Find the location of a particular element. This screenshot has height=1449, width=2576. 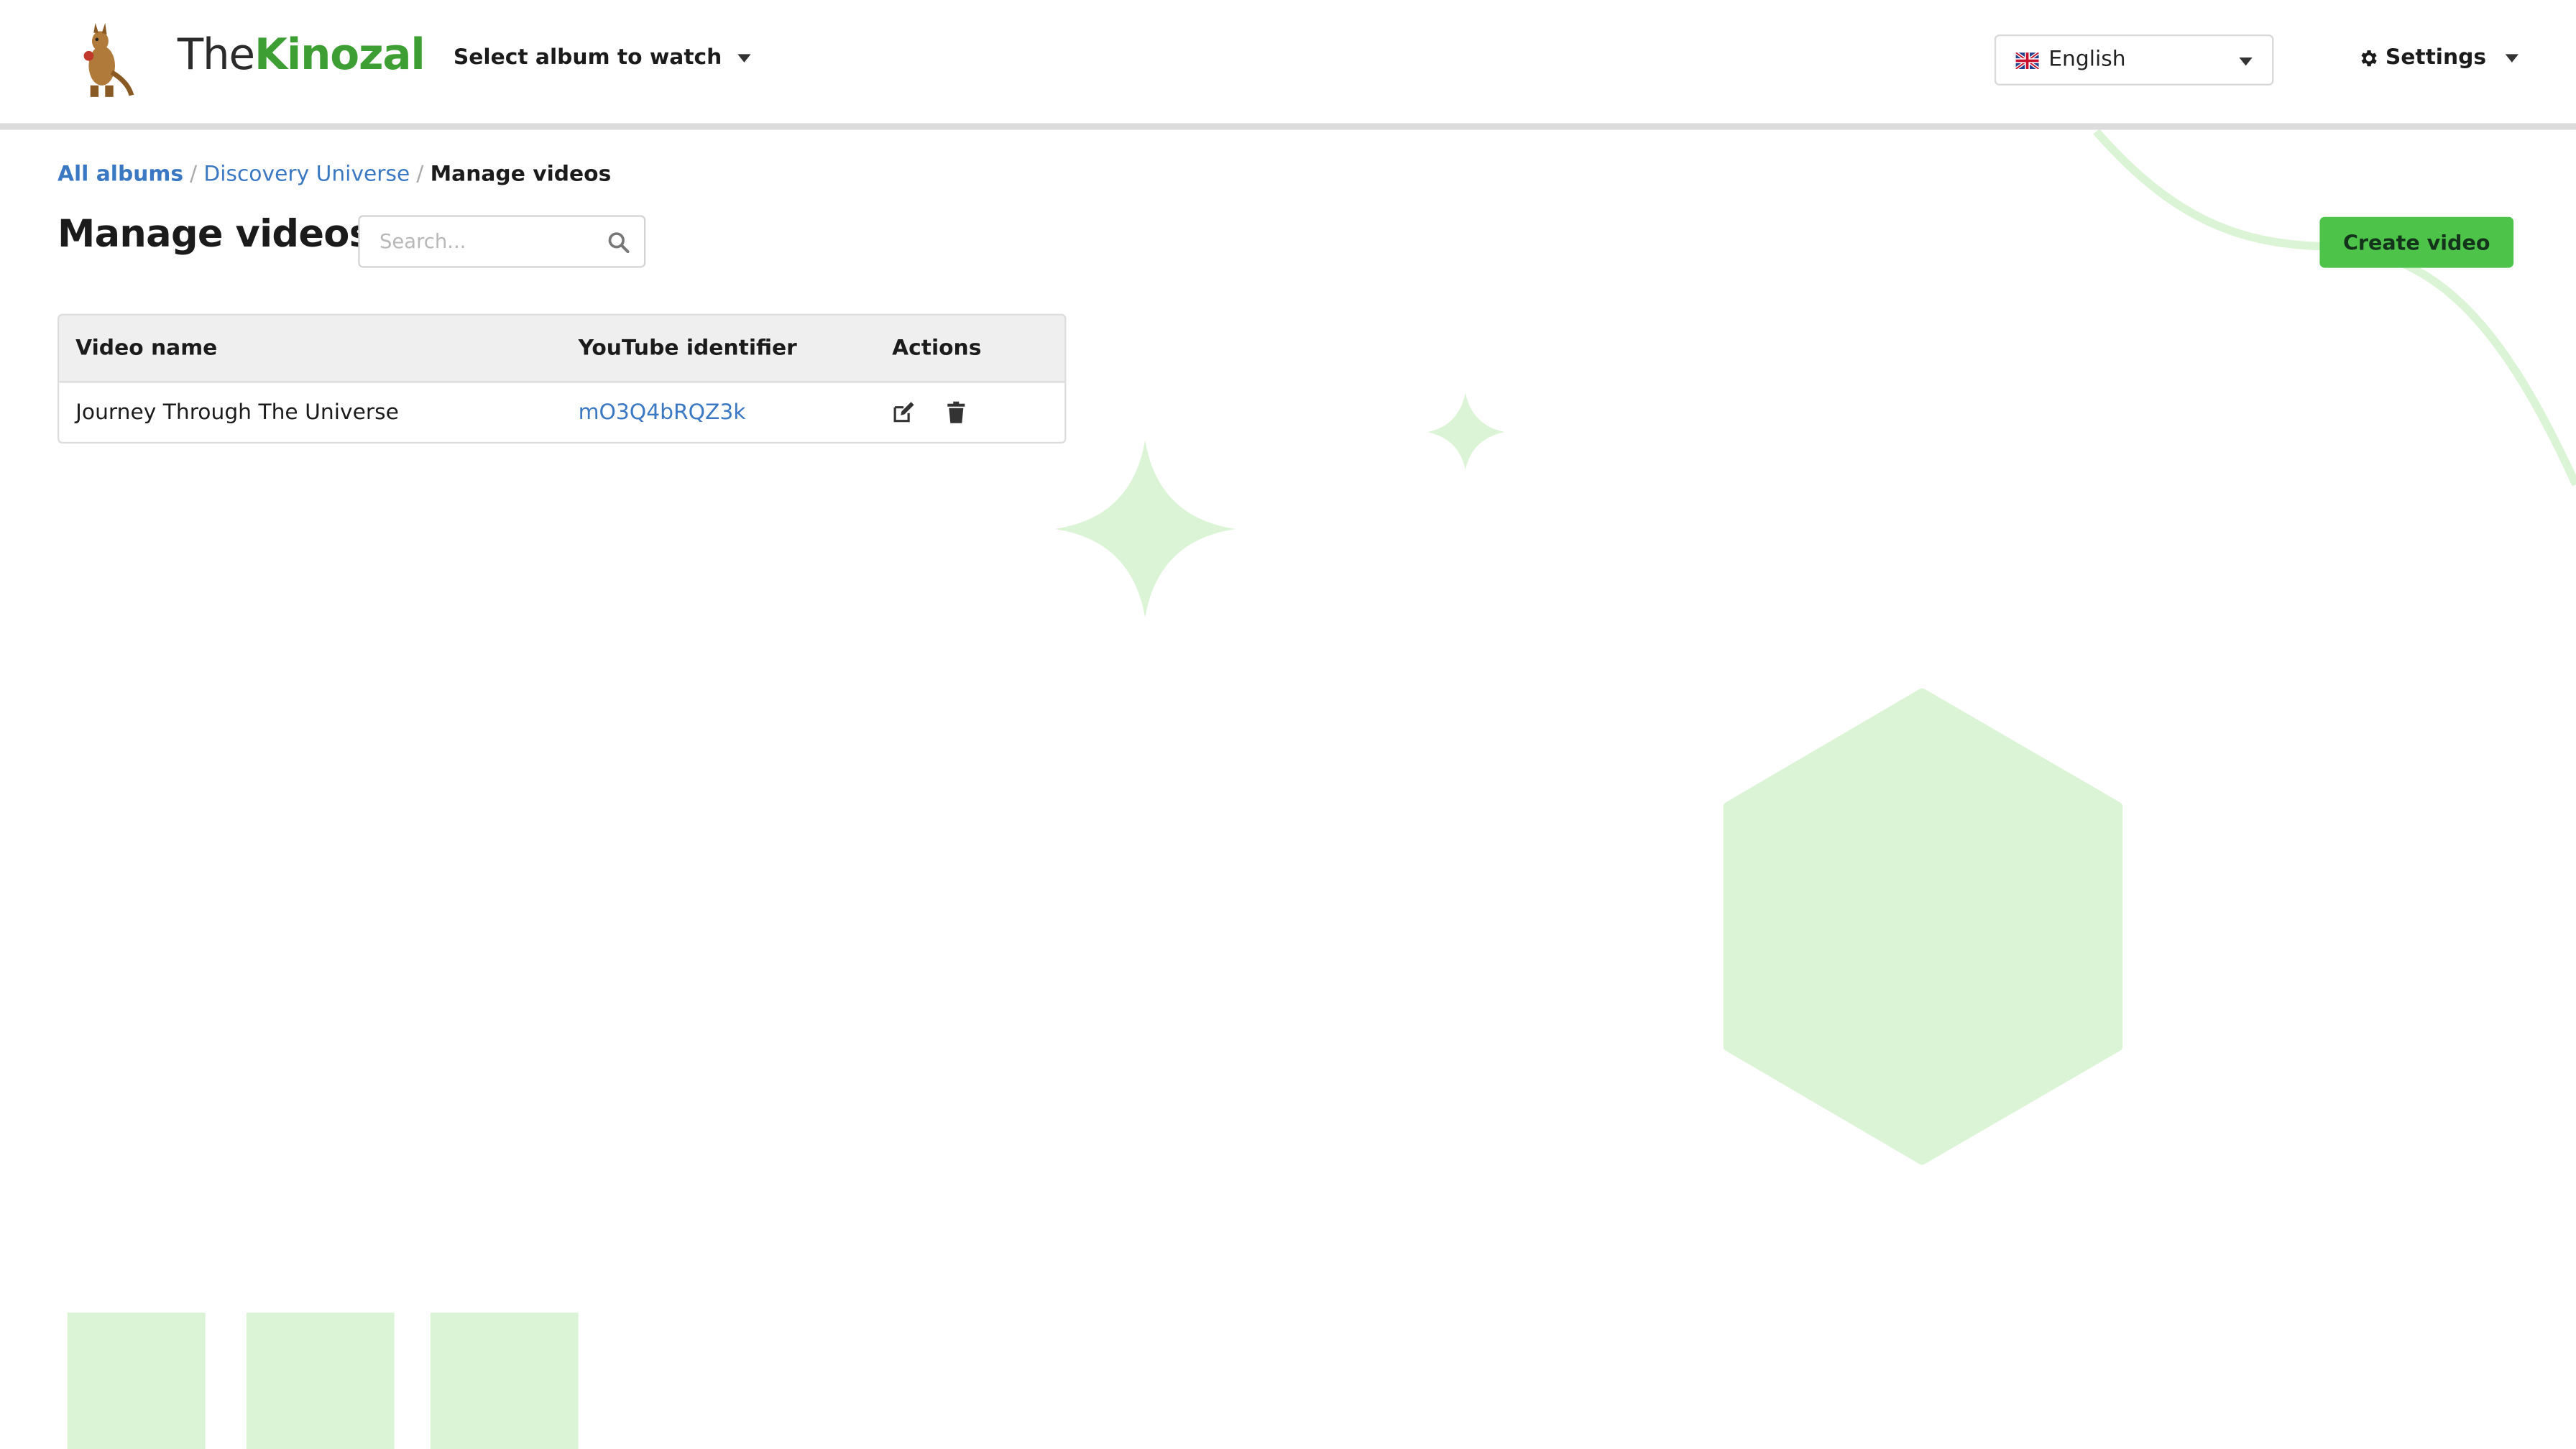

language-select: English is located at coordinates (2134, 60).